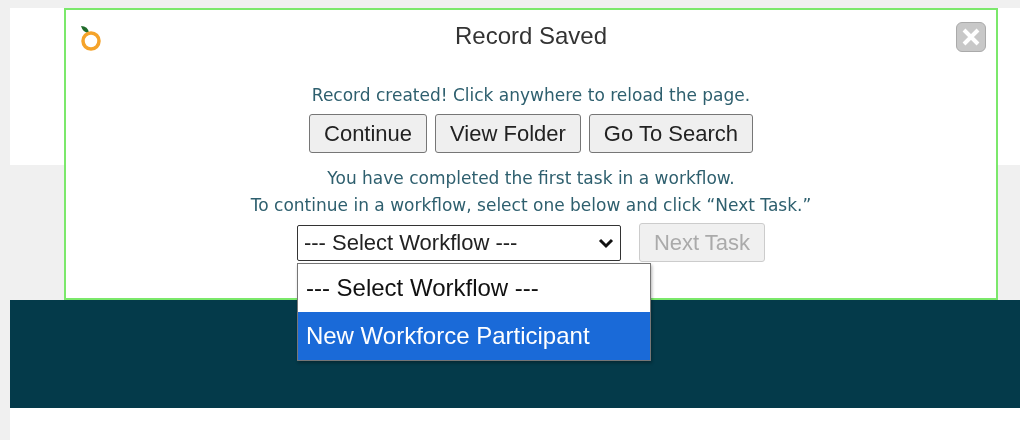 The width and height of the screenshot is (1020, 440). What do you see at coordinates (473, 287) in the screenshot?
I see `dropdown-option: --- Select Workflow ---` at bounding box center [473, 287].